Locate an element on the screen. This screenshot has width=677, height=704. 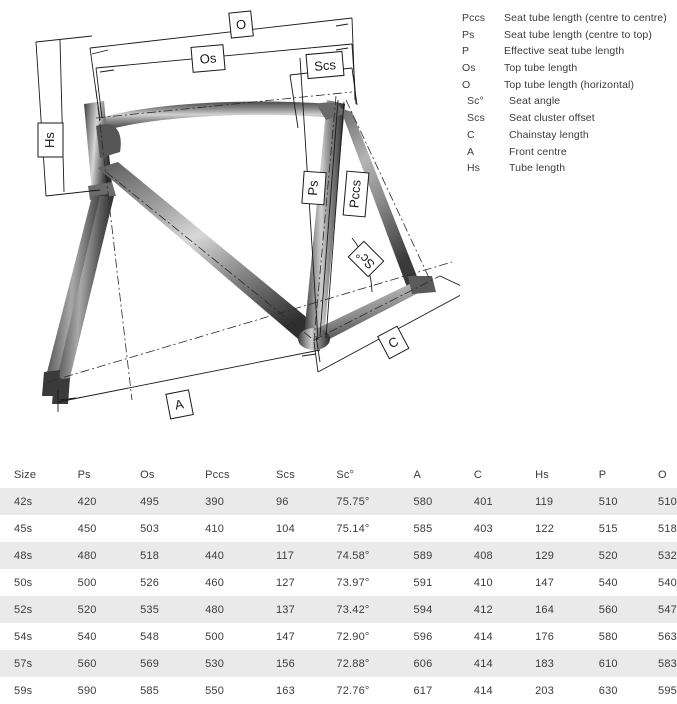
cell-a: 594 is located at coordinates (423, 609).